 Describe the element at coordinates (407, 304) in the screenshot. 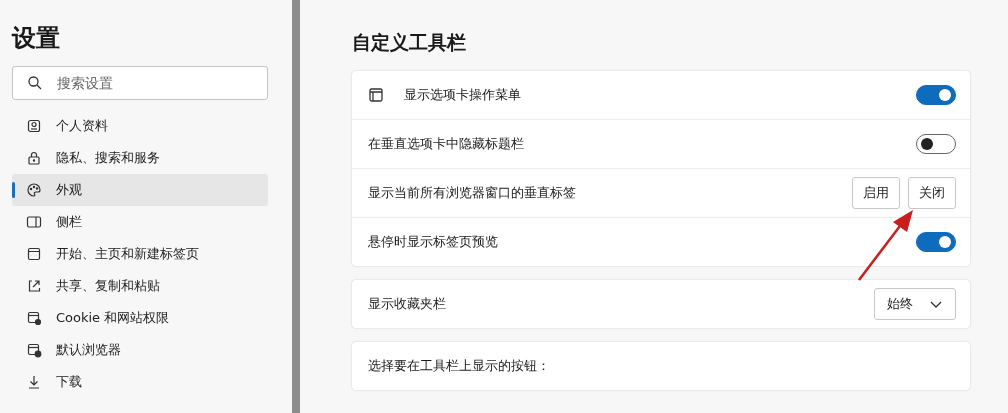

I see `setting-label: 显示收藏夹栏` at that location.